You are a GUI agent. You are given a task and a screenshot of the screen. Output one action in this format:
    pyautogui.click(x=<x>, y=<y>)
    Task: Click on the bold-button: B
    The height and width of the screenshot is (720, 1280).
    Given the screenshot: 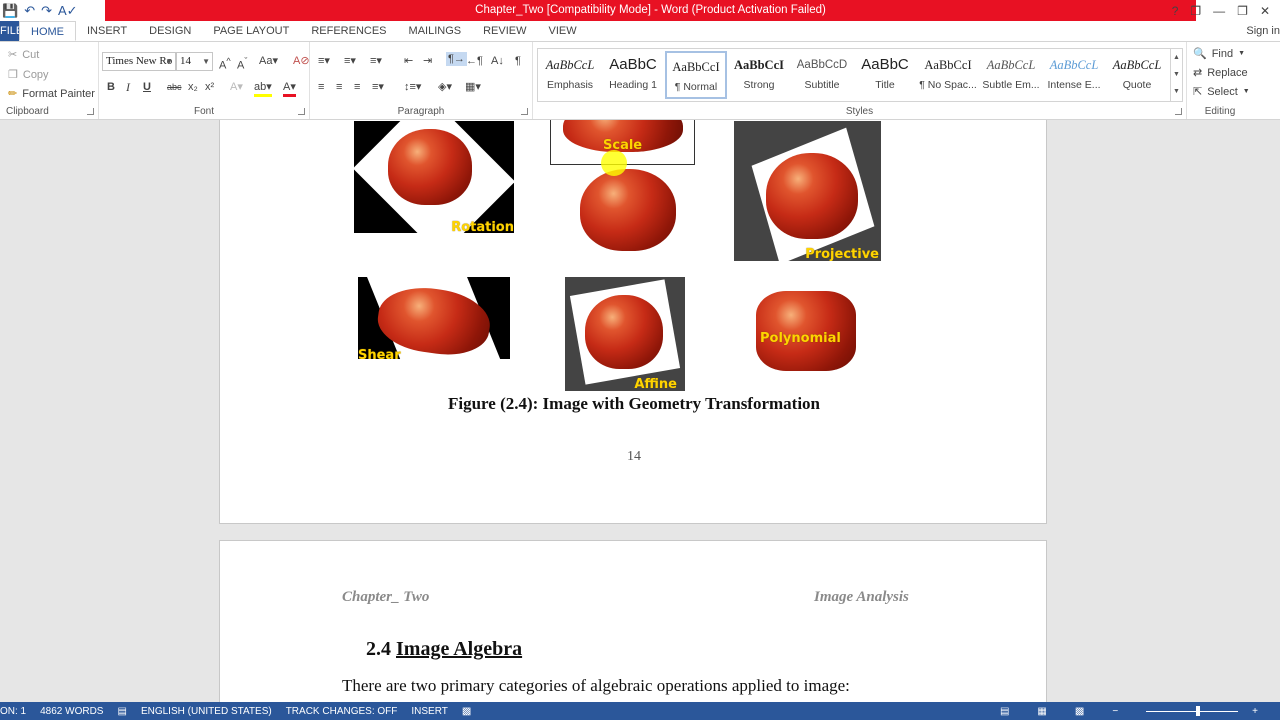 What is the action you would take?
    pyautogui.click(x=111, y=87)
    